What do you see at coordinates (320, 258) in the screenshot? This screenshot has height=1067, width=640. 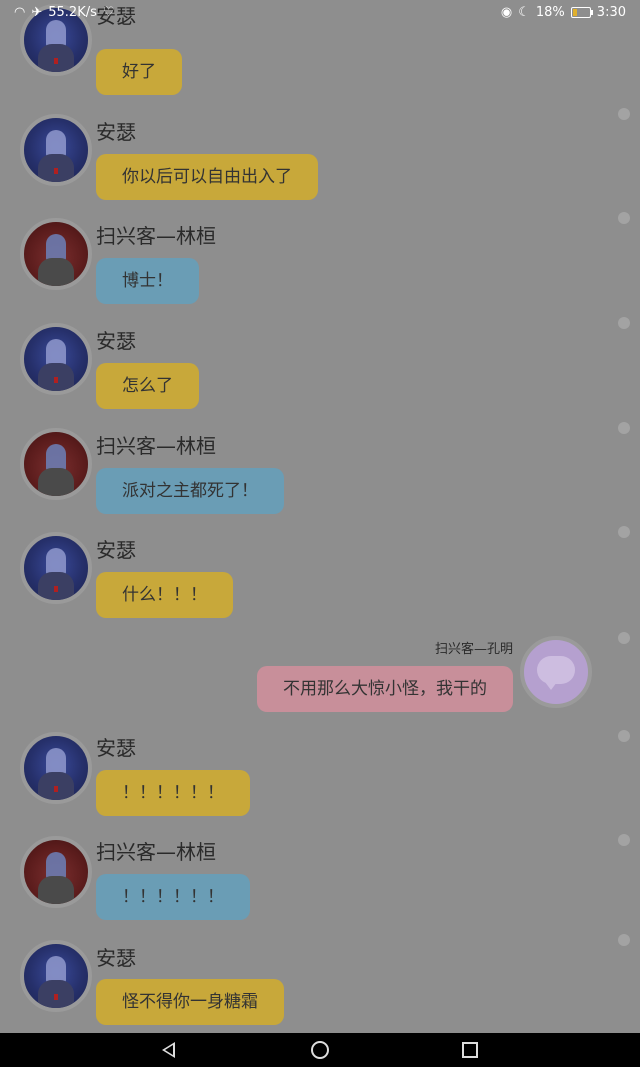 I see `chat-message: 扫兴客—林桓 博士！` at bounding box center [320, 258].